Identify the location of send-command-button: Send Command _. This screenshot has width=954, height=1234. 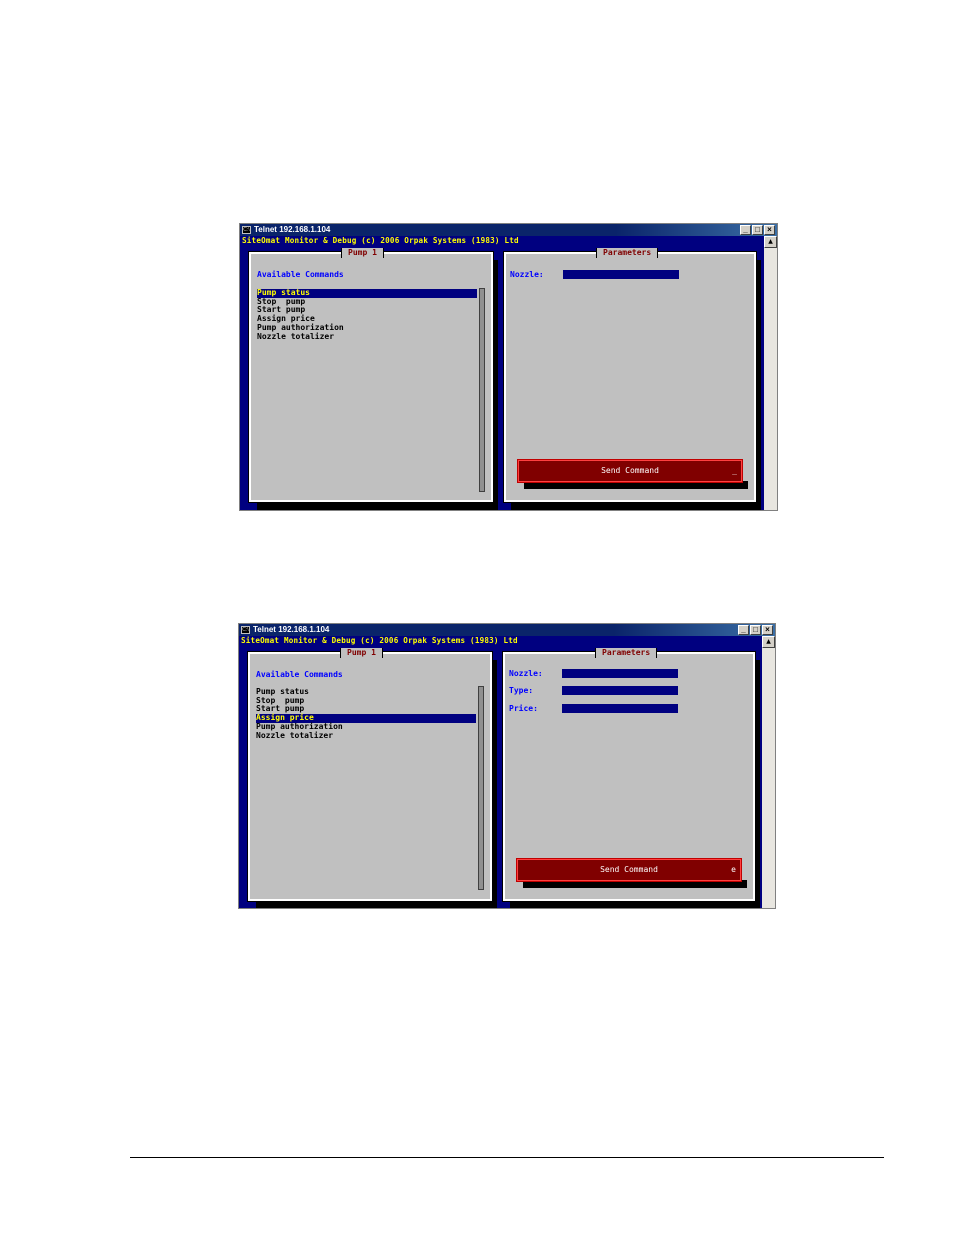
(630, 471).